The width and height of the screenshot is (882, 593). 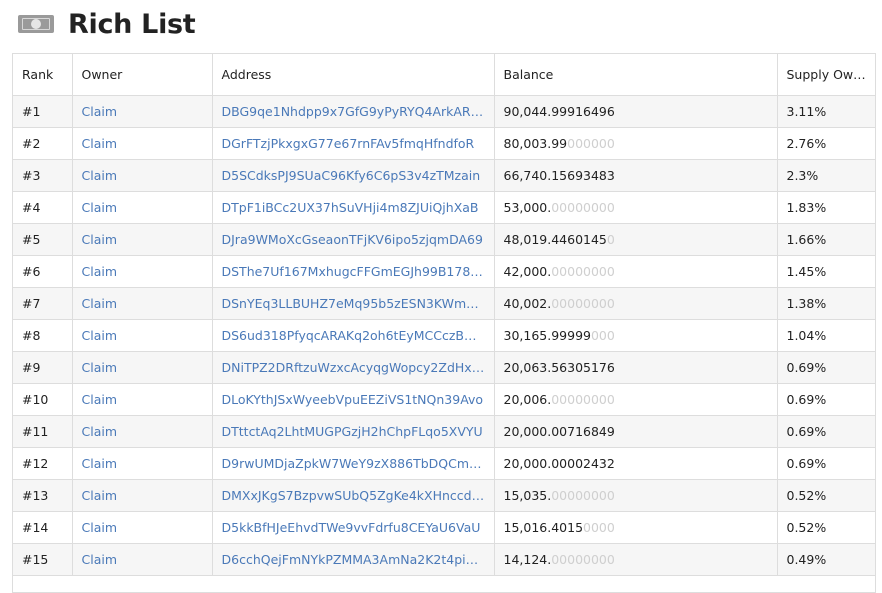 I want to click on supply-owned-cell: 1.45%, so click(x=826, y=271).